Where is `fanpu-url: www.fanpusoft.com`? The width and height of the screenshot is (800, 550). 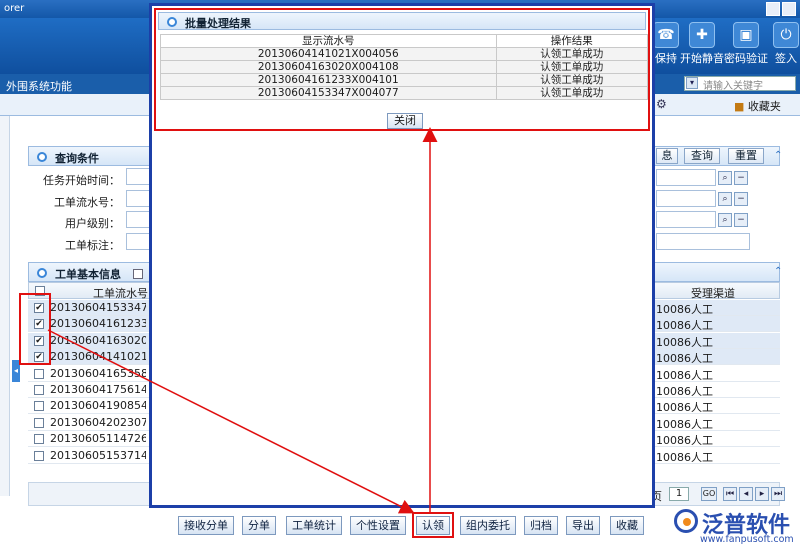
fanpu-url: www.fanpusoft.com is located at coordinates (747, 539).